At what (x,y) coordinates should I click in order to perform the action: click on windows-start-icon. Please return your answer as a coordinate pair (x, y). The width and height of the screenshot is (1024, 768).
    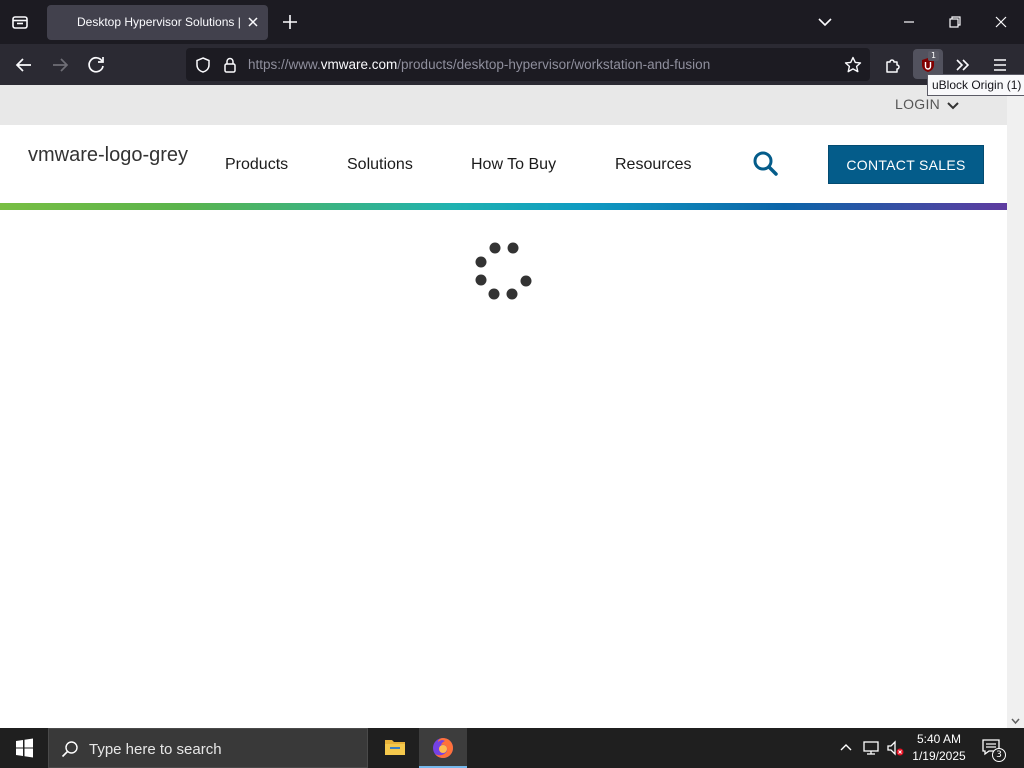
    Looking at the image, I should click on (24, 748).